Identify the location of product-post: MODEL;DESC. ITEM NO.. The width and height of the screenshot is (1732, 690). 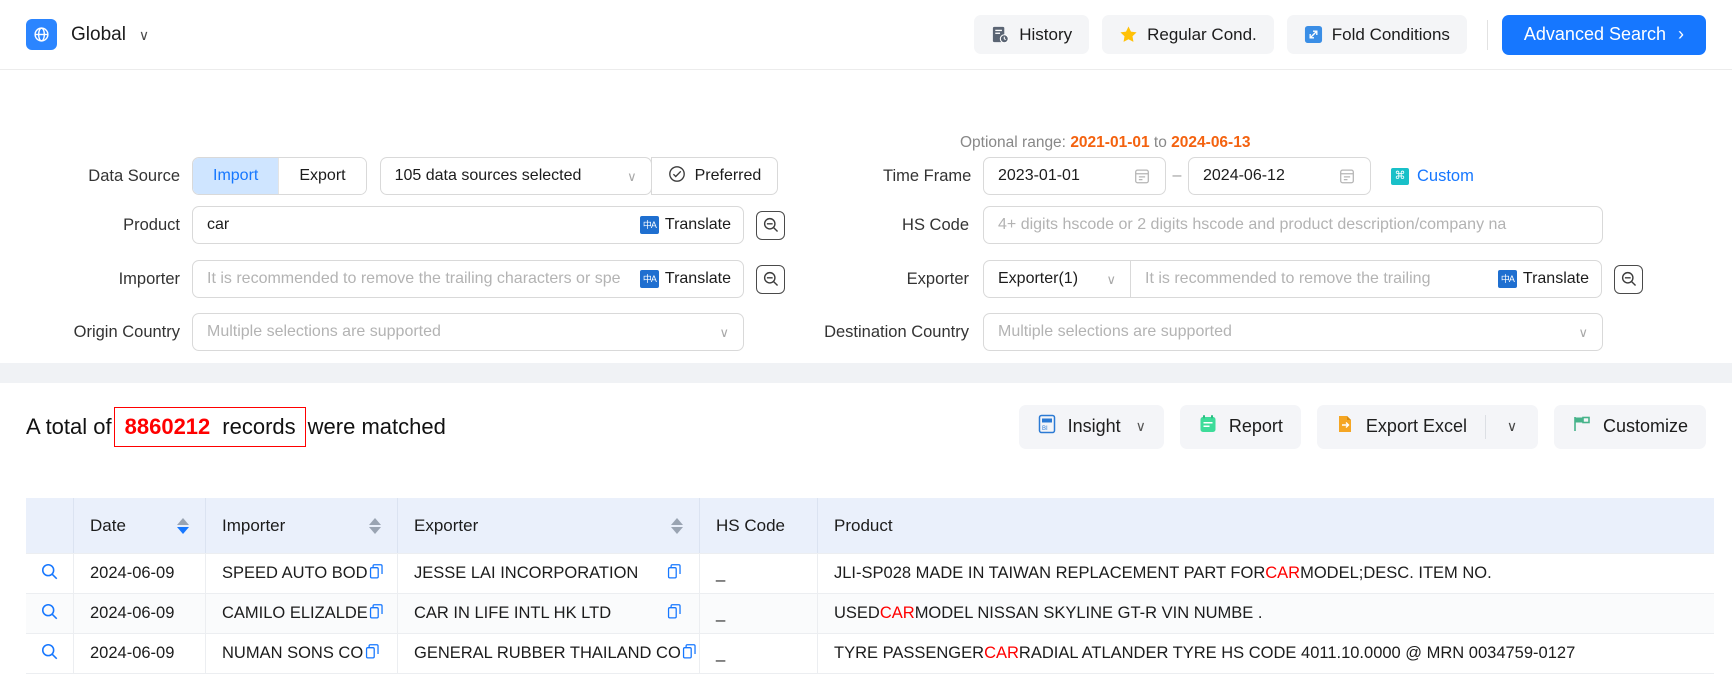
(1396, 573).